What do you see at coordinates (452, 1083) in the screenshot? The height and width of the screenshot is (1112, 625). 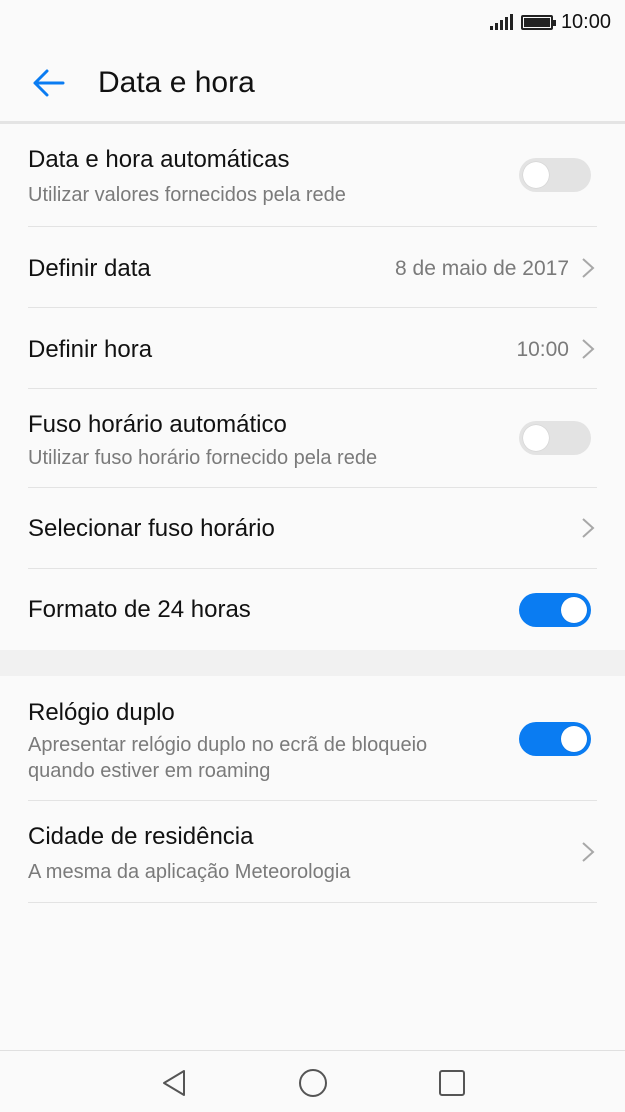 I see `square-recents-icon` at bounding box center [452, 1083].